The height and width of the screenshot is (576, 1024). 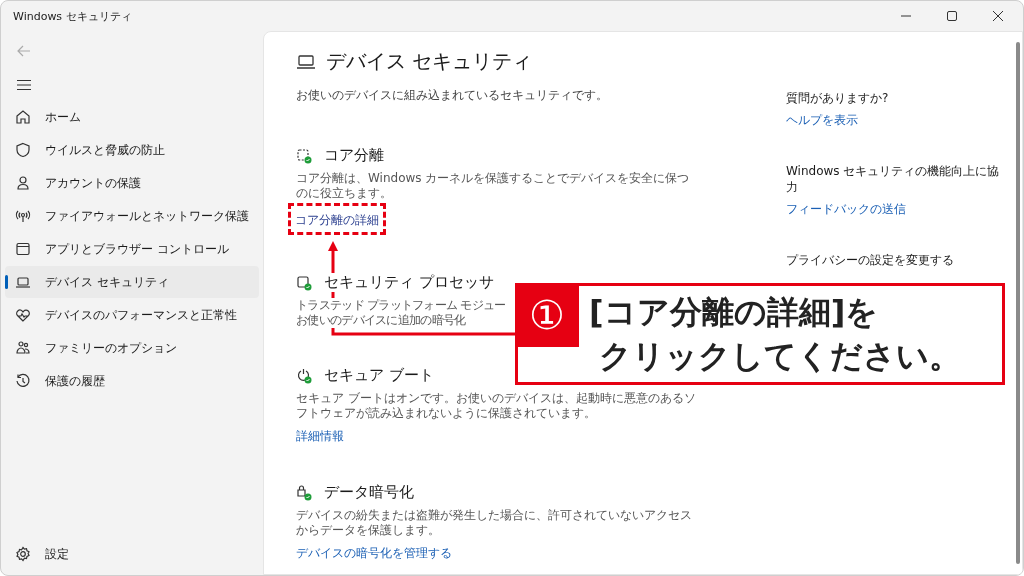 I want to click on sidebar-item: ホーム, so click(x=132, y=117).